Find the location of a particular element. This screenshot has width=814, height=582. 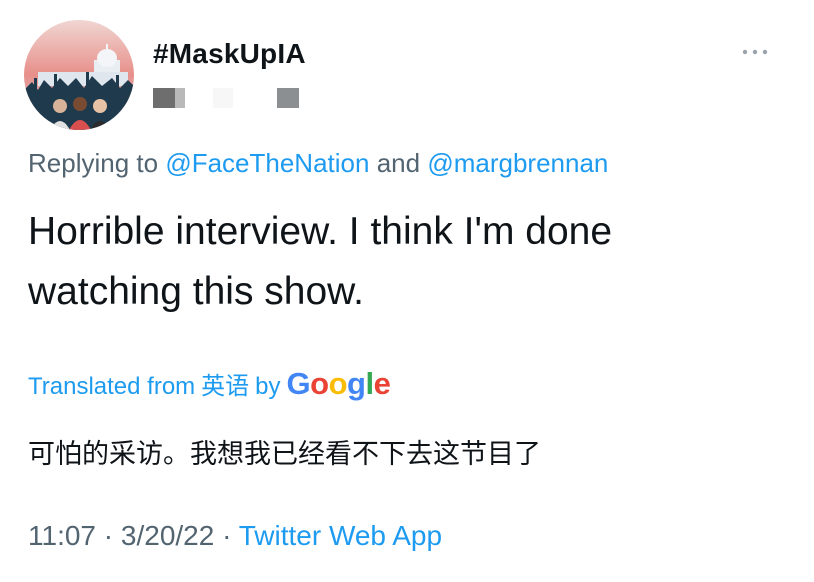

protest-crowd-avatar-icon is located at coordinates (79, 75).